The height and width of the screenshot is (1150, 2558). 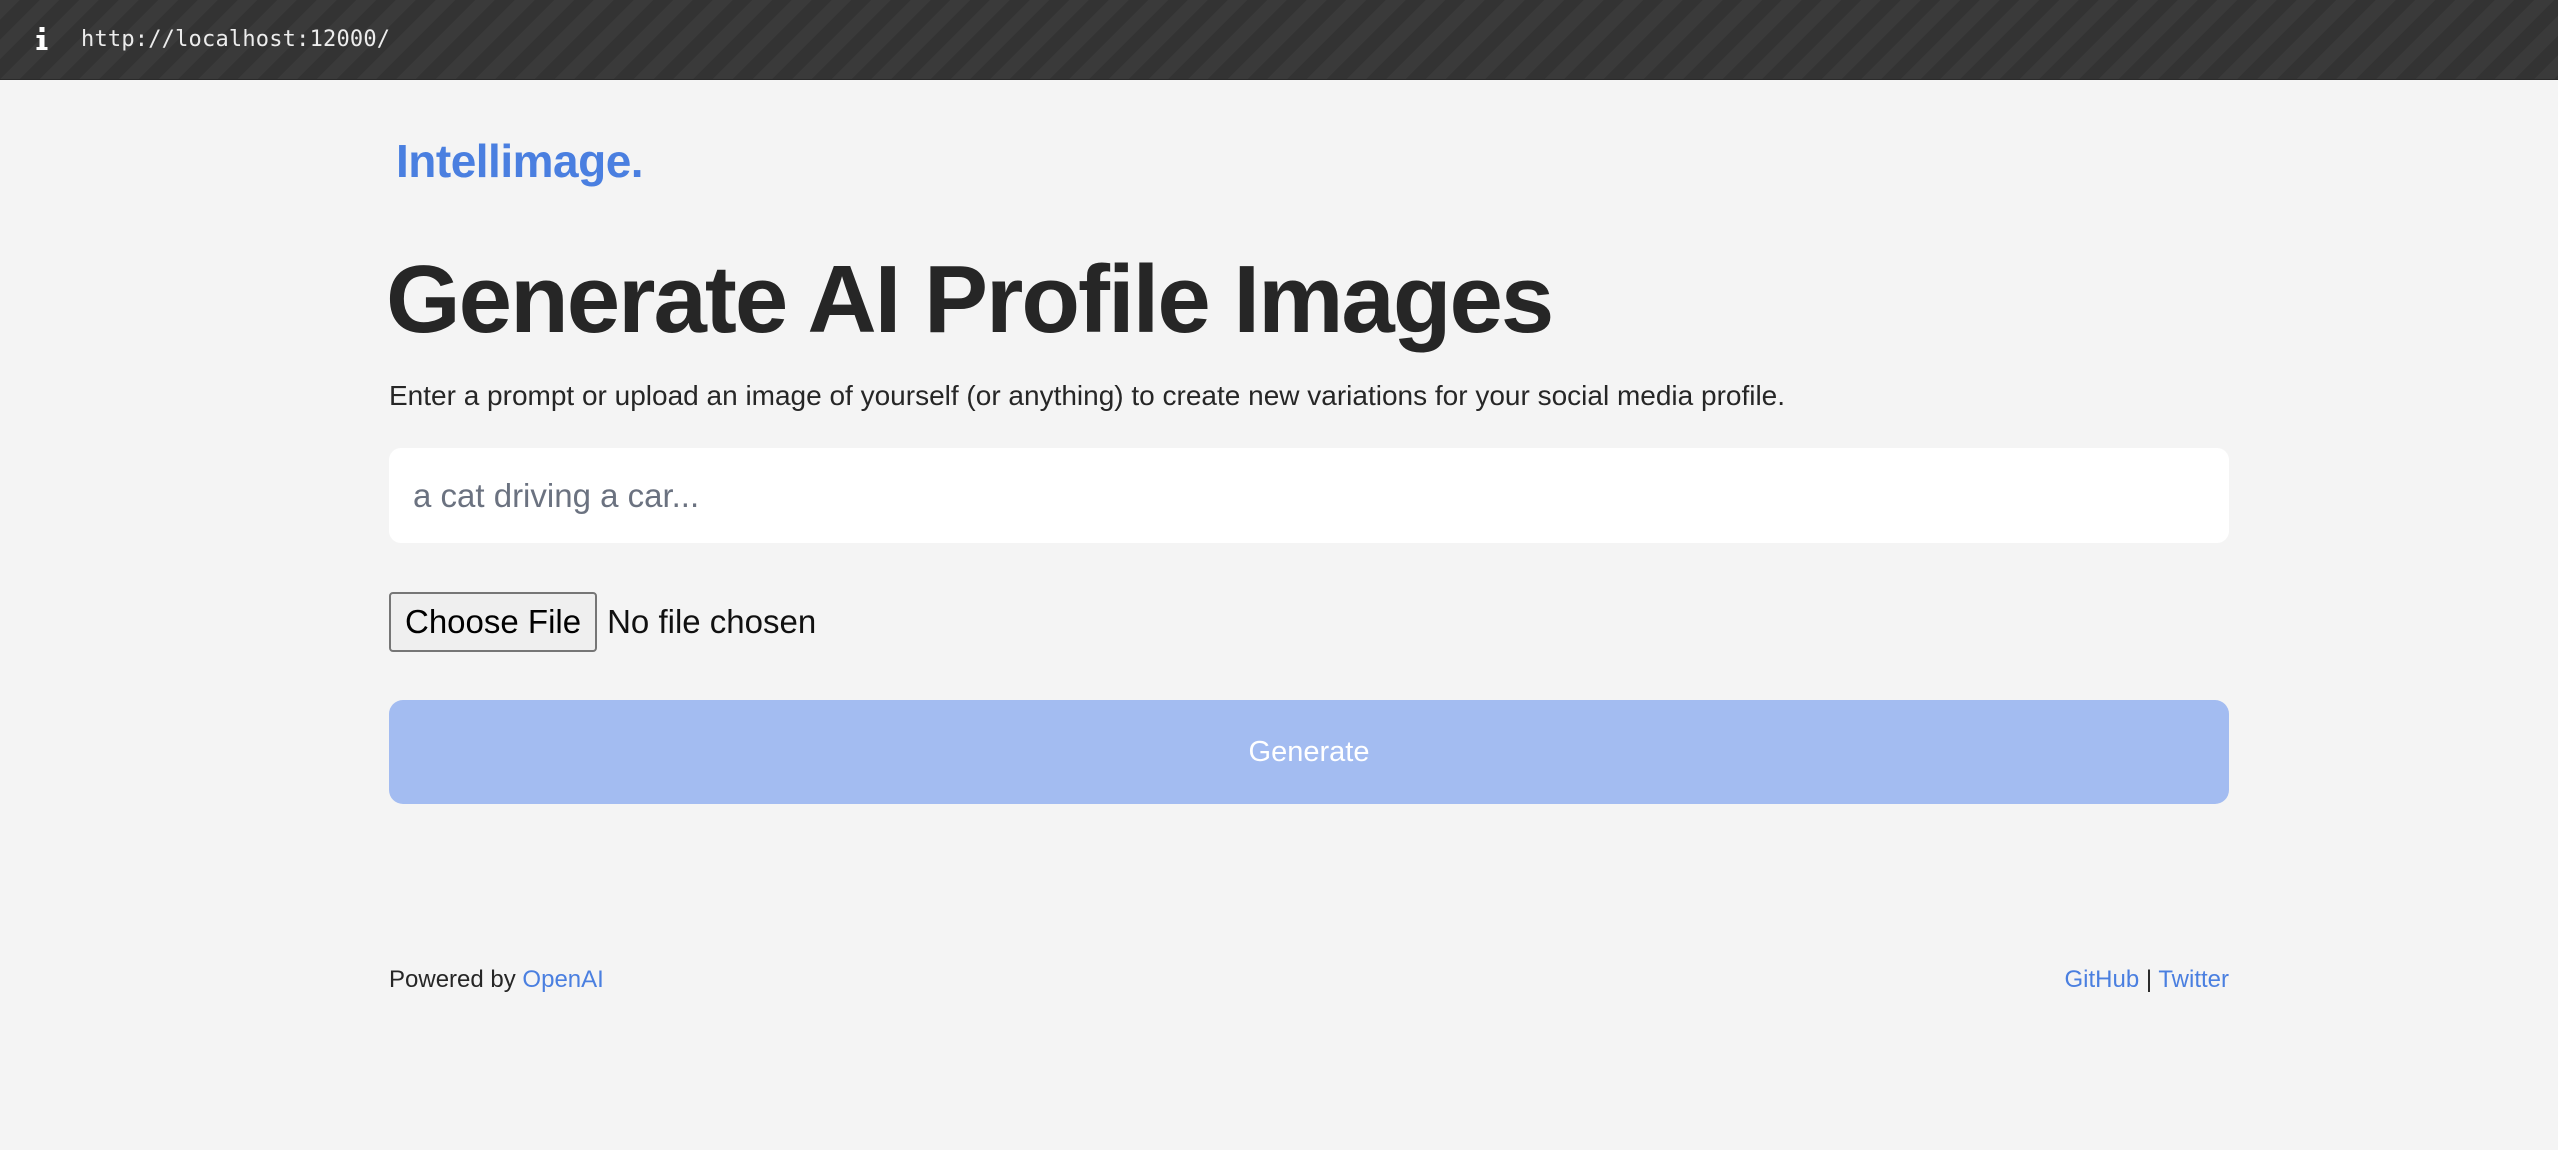 What do you see at coordinates (970, 299) in the screenshot?
I see `page-title: Generate AI Profile Images` at bounding box center [970, 299].